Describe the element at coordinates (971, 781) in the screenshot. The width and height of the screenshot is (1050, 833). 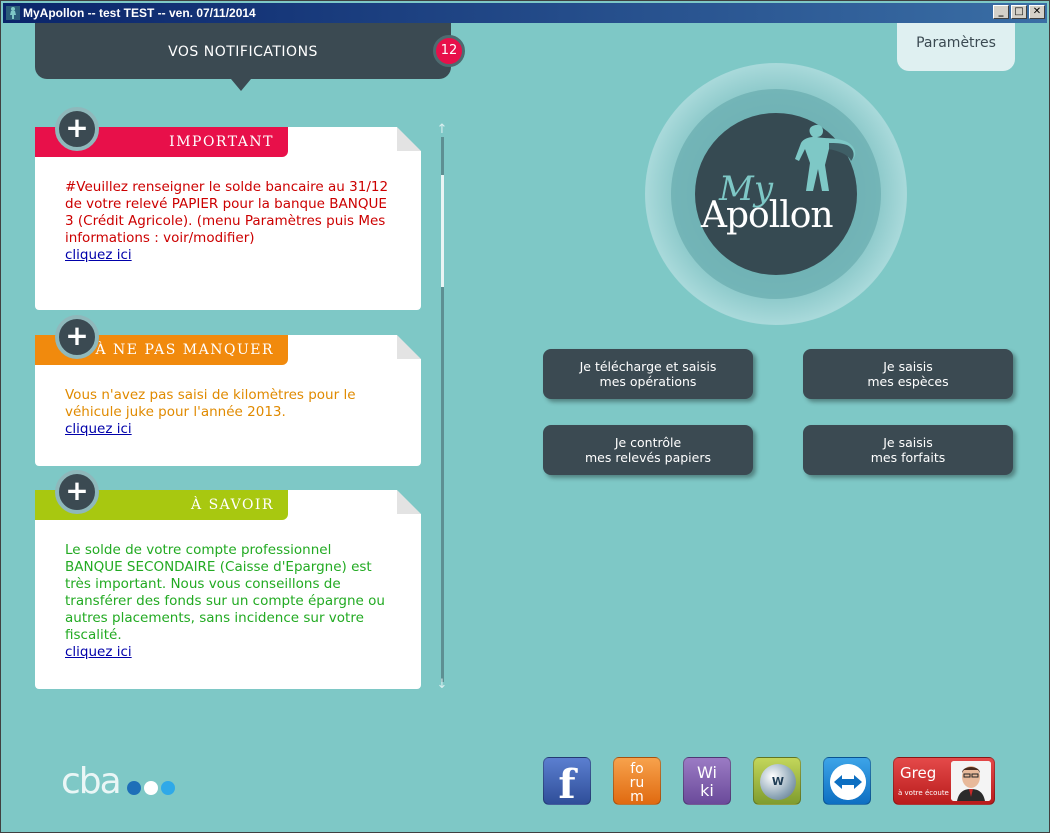
I see `support-agent-avatar-icon` at that location.